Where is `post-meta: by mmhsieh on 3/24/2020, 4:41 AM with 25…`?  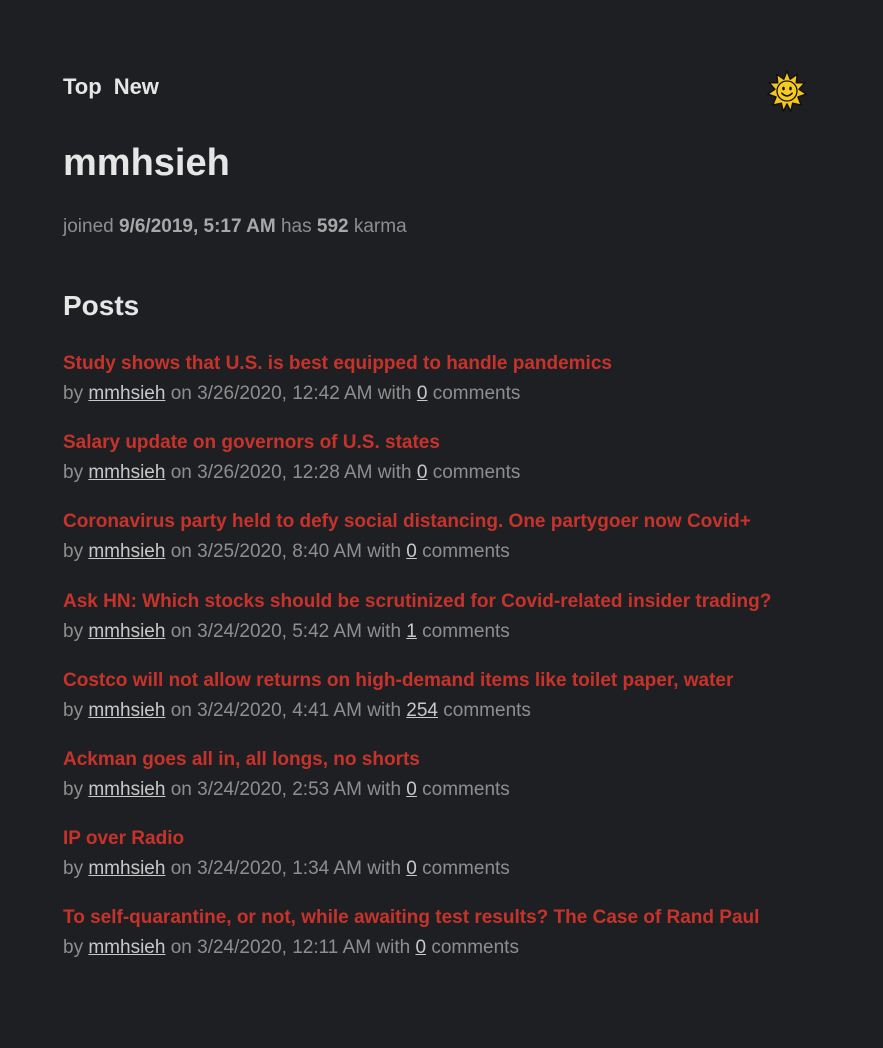 post-meta: by mmhsieh on 3/24/2020, 4:41 AM with 25… is located at coordinates (453, 711).